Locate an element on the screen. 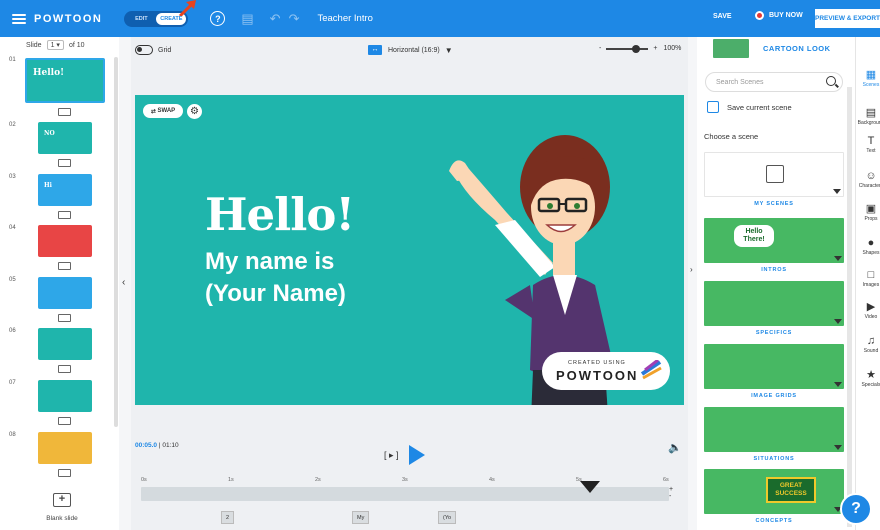 Image resolution: width=880 pixels, height=530 pixels. slide-preview-text: Hello! is located at coordinates (49, 73).